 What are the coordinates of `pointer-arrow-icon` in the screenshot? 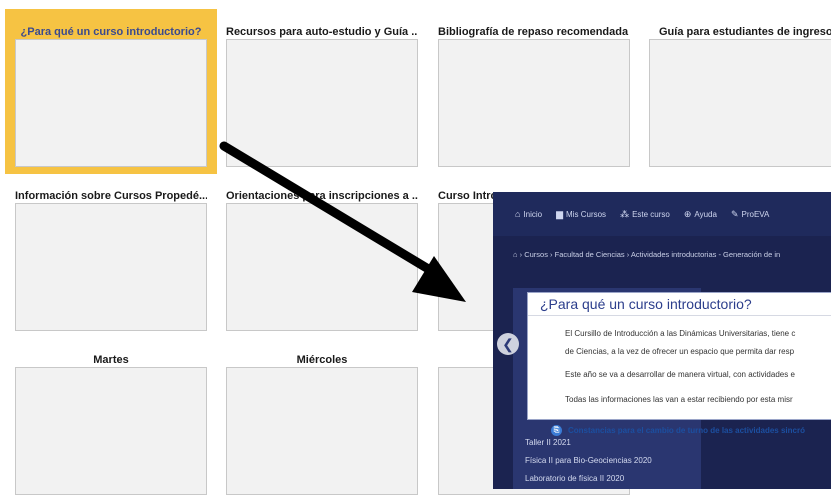 It's located at (342, 221).